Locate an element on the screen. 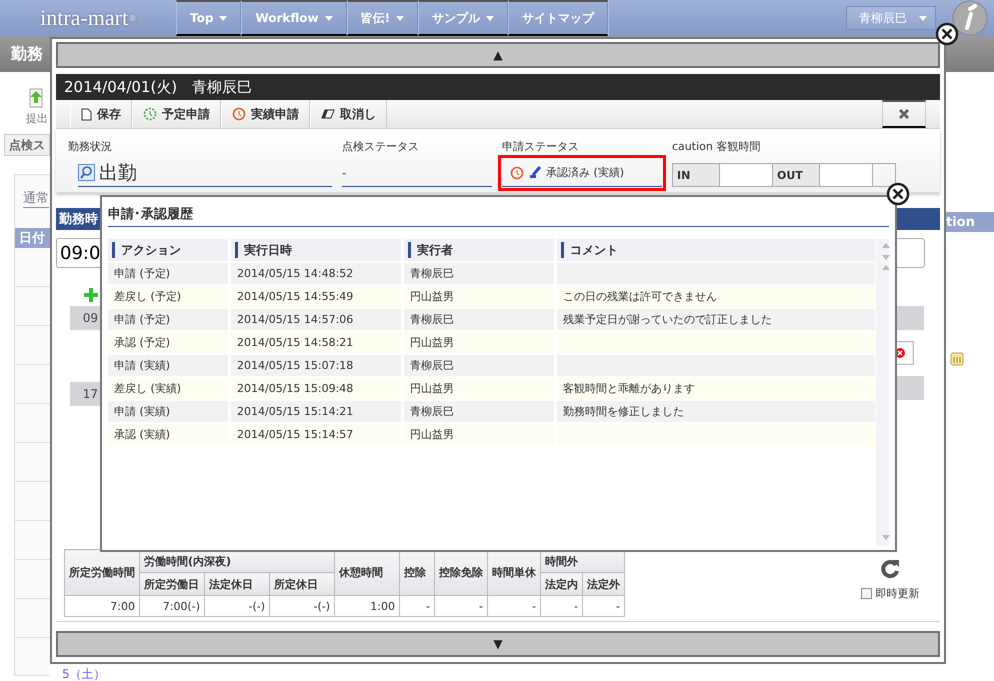 This screenshot has height=681, width=994. table-cell: 残業予定日が謝っていたので訂正しました is located at coordinates (716, 319).